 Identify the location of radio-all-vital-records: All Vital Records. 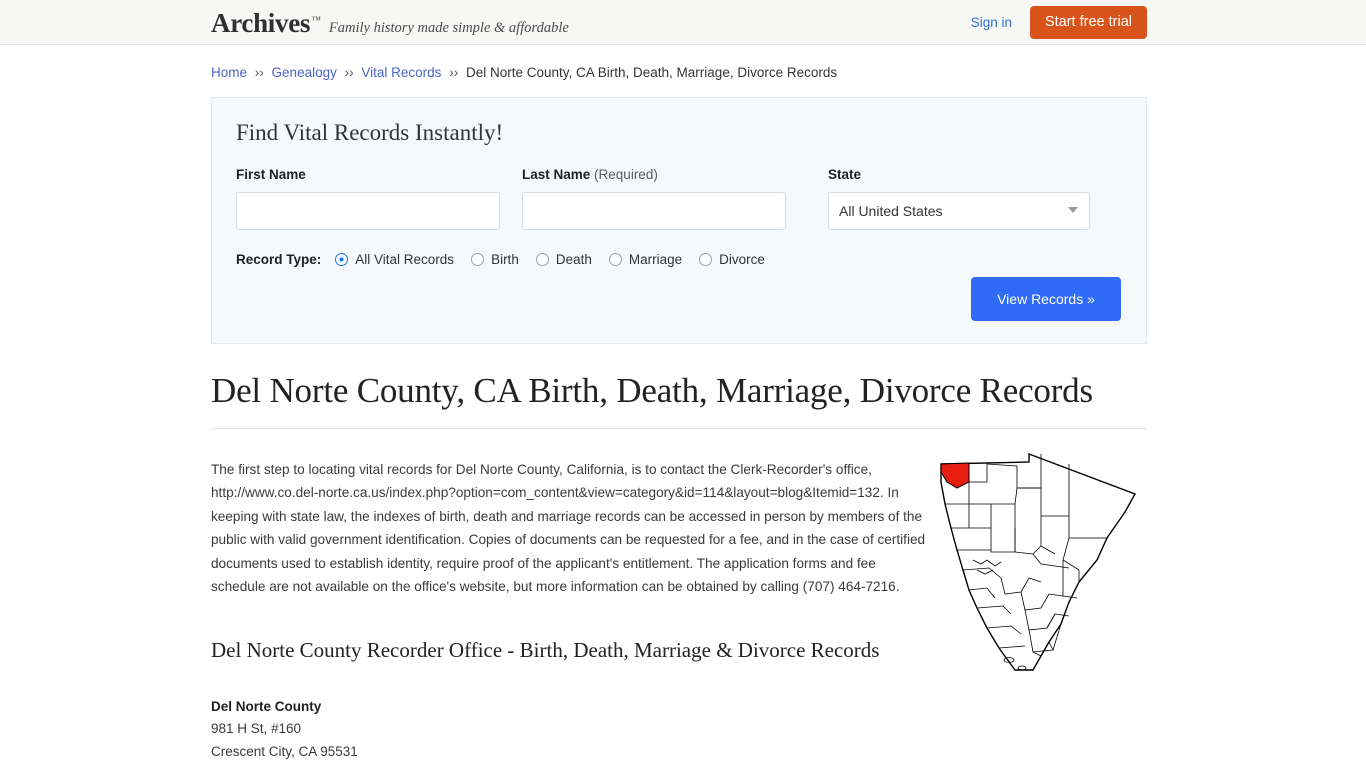
(394, 259).